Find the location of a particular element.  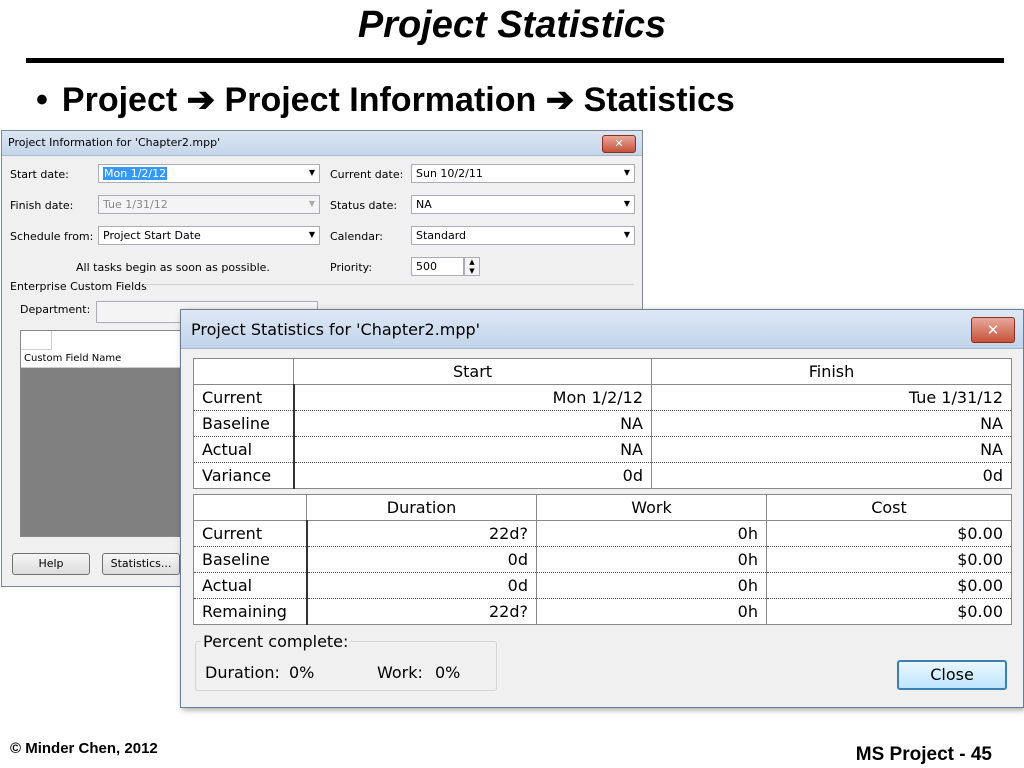

current-date-label: Current date: is located at coordinates (367, 174).